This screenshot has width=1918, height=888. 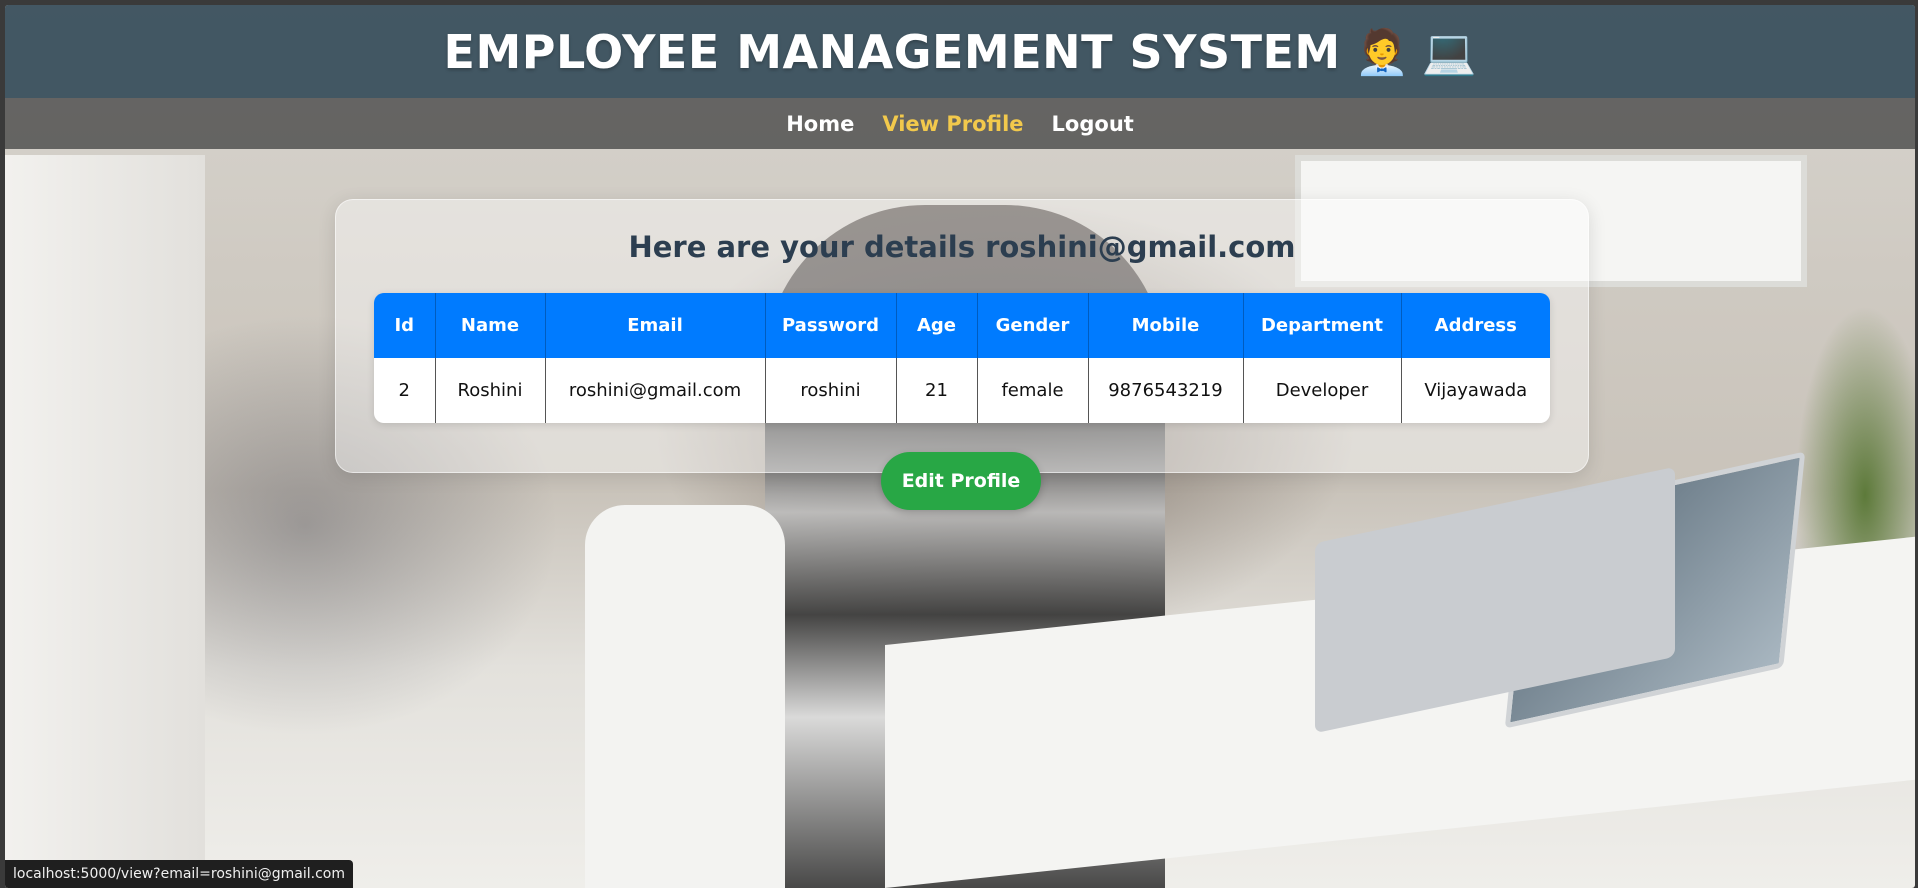 I want to click on nav-view-profile-link: View Profile, so click(x=952, y=124).